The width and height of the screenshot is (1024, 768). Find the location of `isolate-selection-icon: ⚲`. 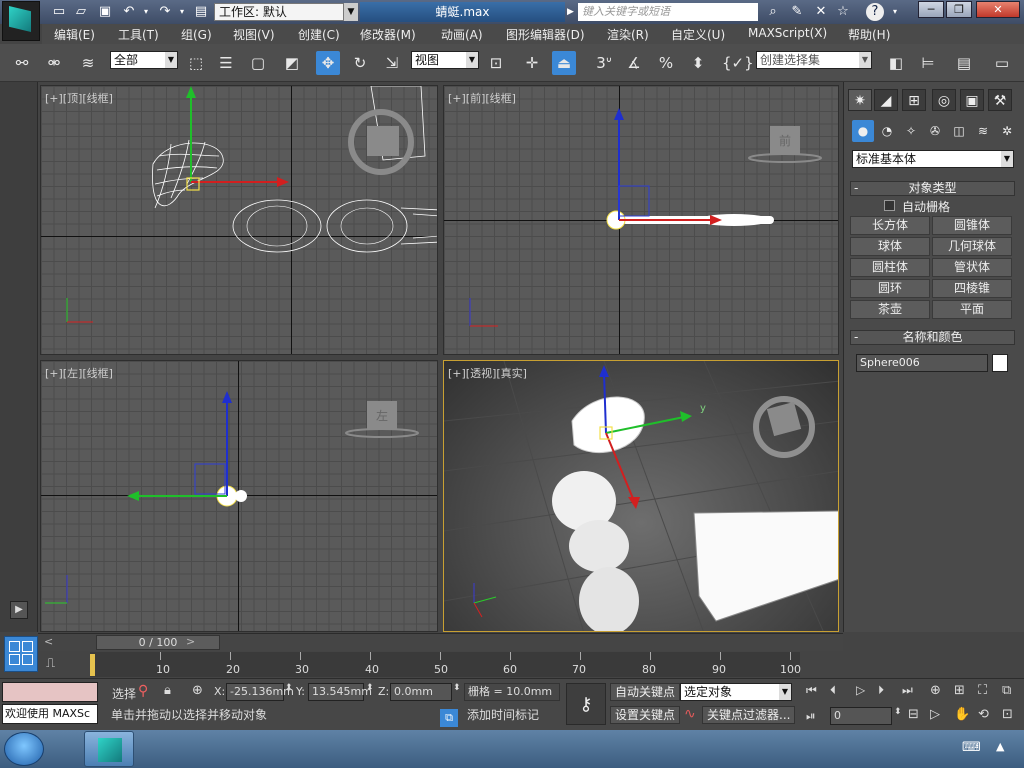

isolate-selection-icon: ⚲ is located at coordinates (143, 691).